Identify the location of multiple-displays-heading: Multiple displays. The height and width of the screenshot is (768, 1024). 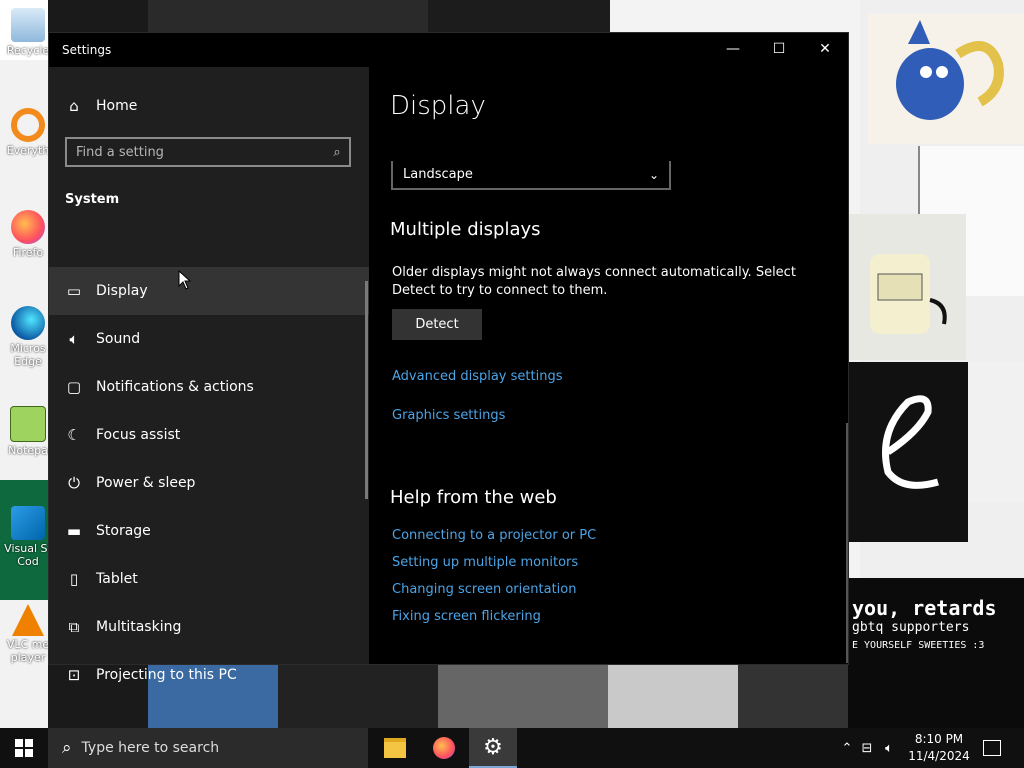
(465, 229).